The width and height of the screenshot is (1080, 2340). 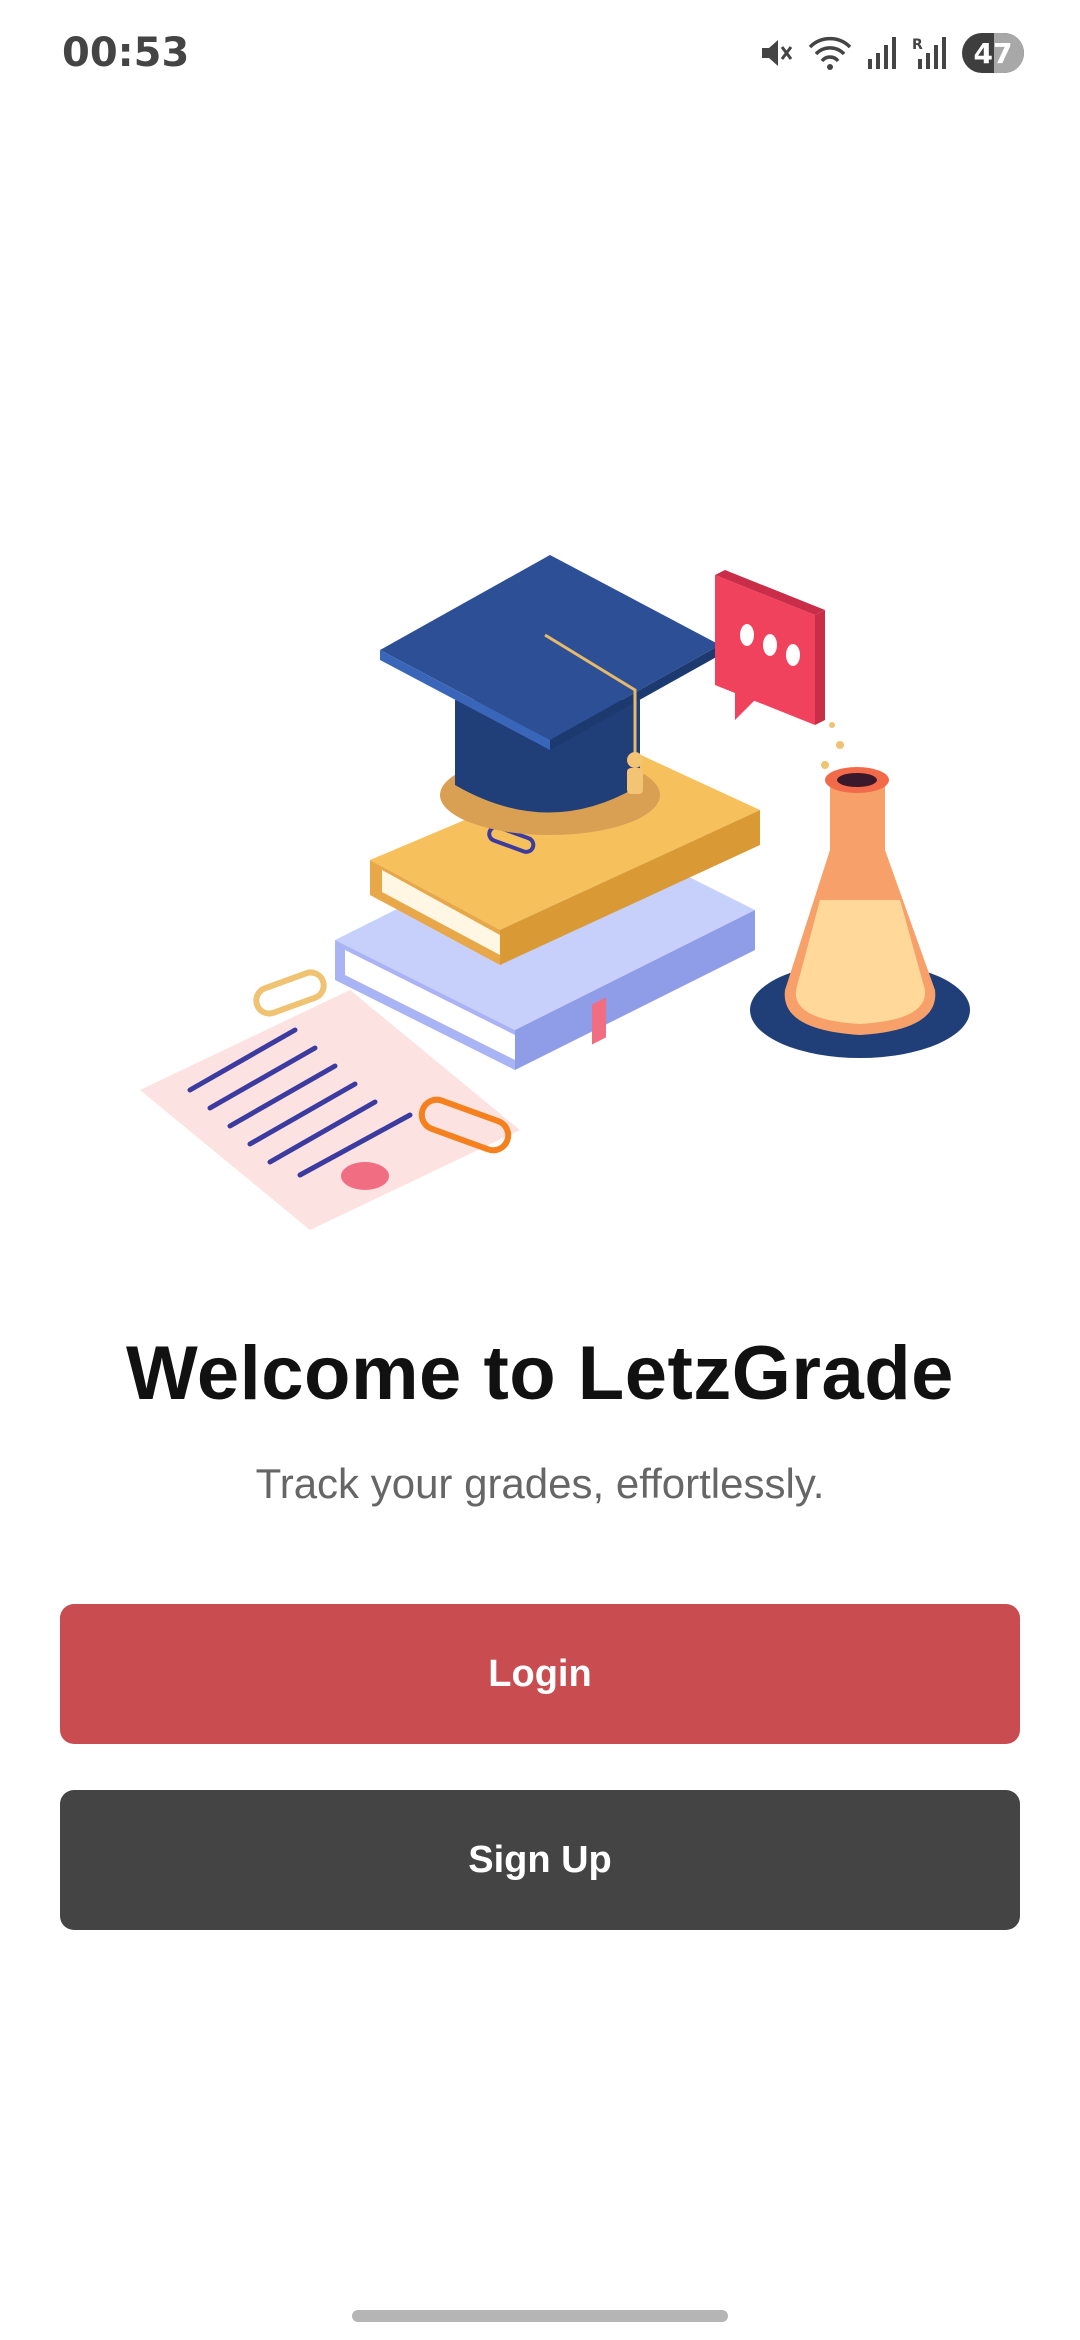 What do you see at coordinates (860, 890) in the screenshot?
I see `flask-icon` at bounding box center [860, 890].